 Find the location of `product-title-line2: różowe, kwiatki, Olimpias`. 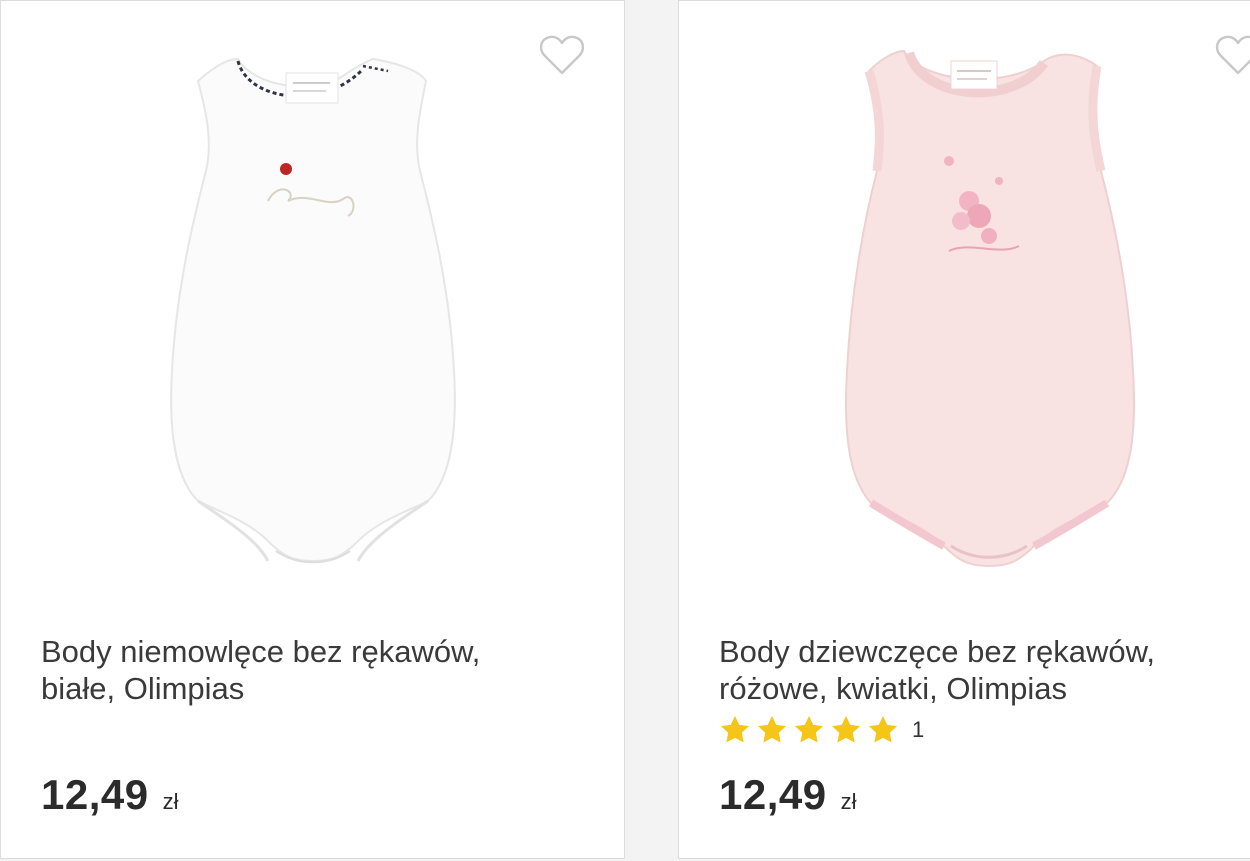

product-title-line2: różowe, kwiatki, Olimpias is located at coordinates (893, 688).